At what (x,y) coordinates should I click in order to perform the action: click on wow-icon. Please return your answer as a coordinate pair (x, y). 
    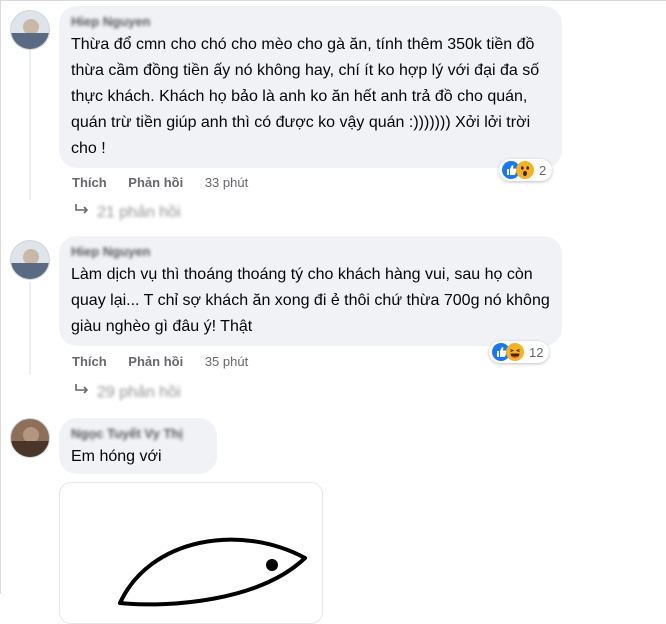
    Looking at the image, I should click on (525, 170).